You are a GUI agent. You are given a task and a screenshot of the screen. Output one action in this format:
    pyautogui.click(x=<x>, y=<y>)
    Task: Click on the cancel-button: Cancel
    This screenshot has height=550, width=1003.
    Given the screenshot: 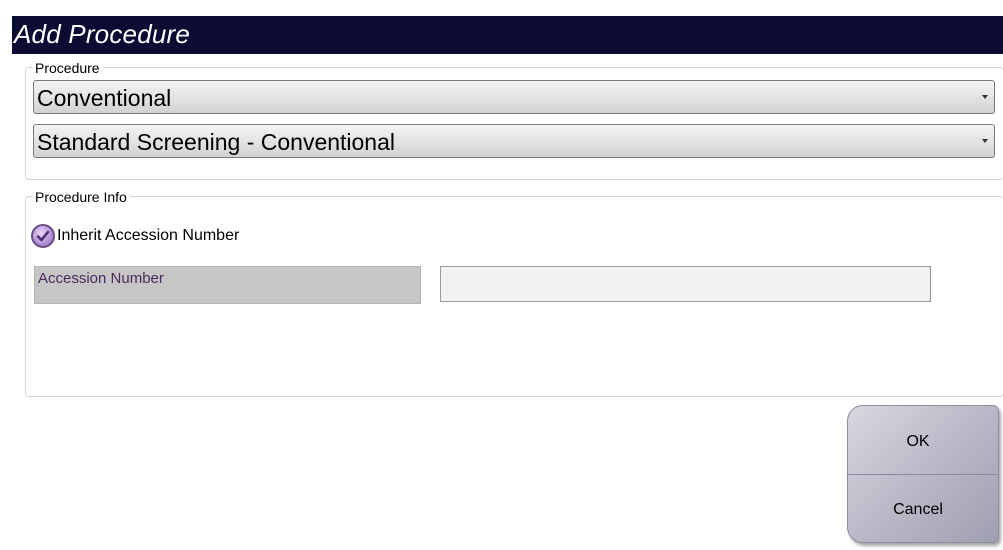 What is the action you would take?
    pyautogui.click(x=923, y=509)
    